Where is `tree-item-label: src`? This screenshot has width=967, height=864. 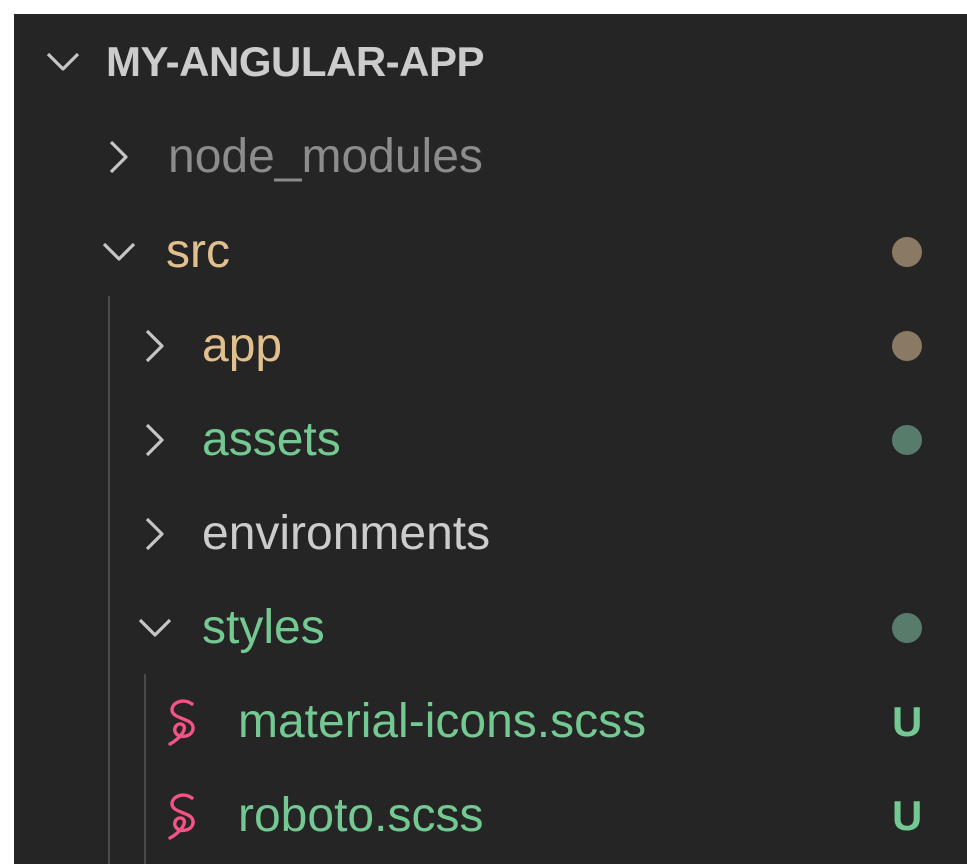 tree-item-label: src is located at coordinates (198, 251).